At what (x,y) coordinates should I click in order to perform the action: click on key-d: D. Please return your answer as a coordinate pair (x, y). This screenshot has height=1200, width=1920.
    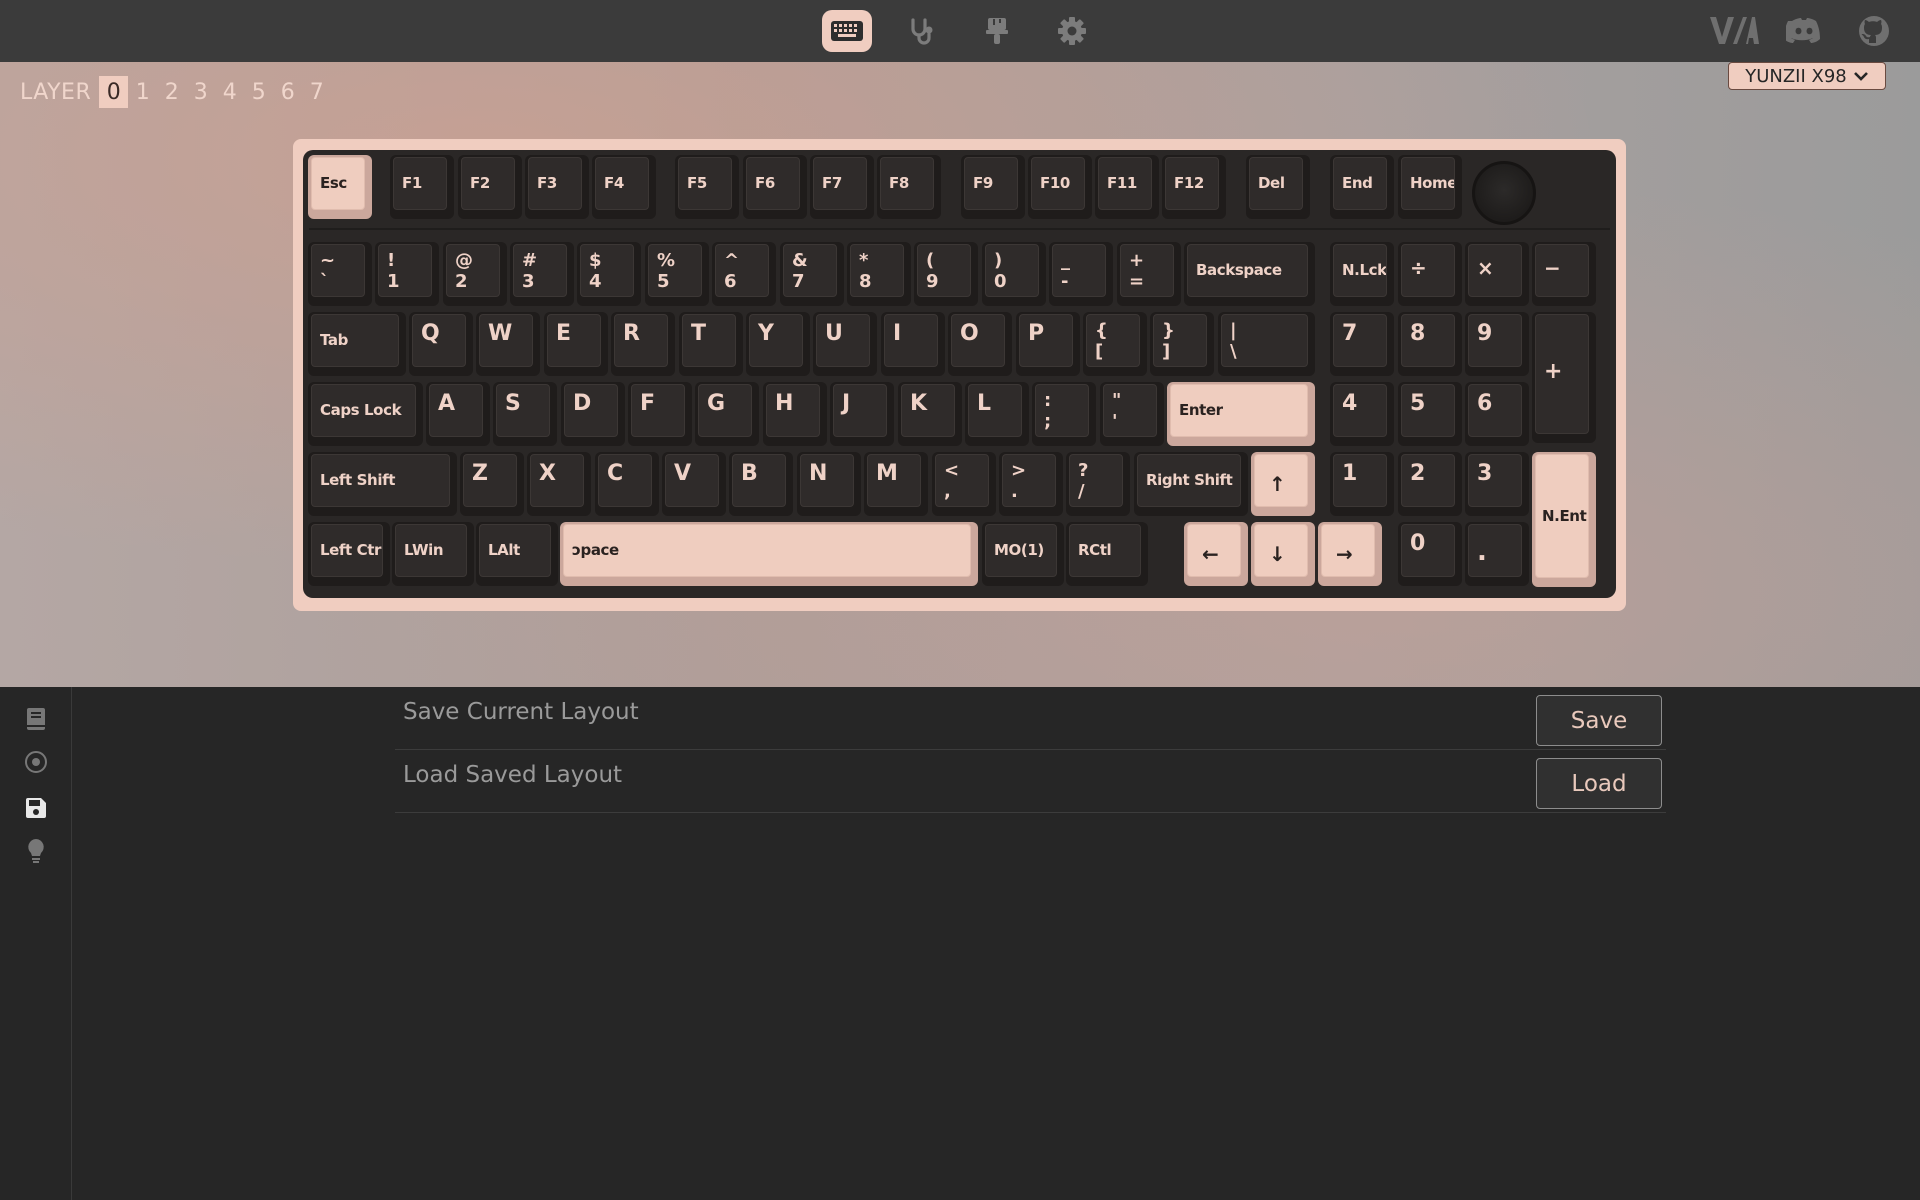
    Looking at the image, I should click on (593, 414).